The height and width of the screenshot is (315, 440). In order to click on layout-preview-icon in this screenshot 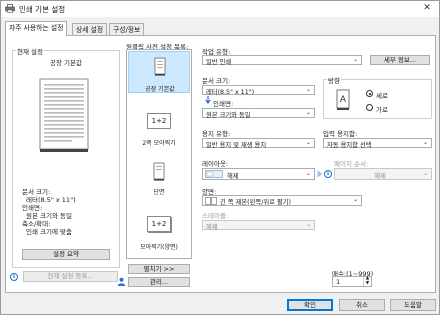, I will do `click(214, 174)`.